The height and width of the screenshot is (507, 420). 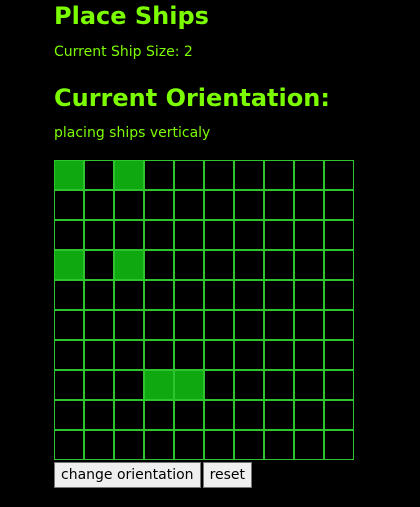 What do you see at coordinates (127, 475) in the screenshot?
I see `change-orientation-button: change orientation` at bounding box center [127, 475].